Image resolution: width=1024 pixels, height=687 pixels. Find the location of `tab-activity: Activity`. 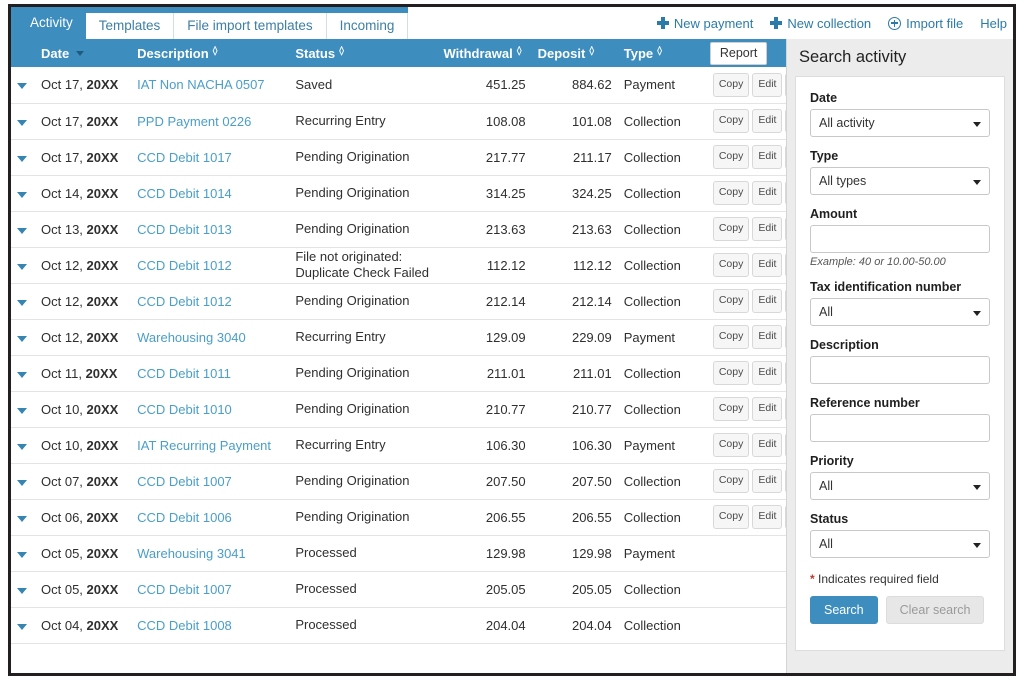

tab-activity: Activity is located at coordinates (51, 23).